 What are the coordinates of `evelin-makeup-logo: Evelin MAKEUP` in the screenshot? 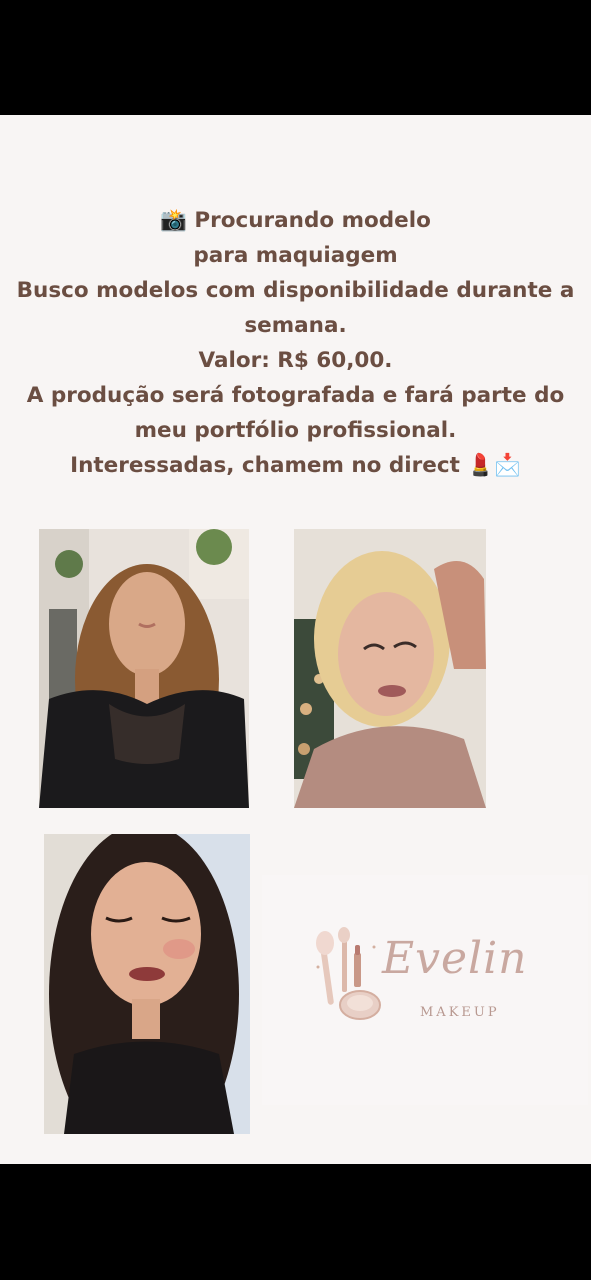 It's located at (425, 990).